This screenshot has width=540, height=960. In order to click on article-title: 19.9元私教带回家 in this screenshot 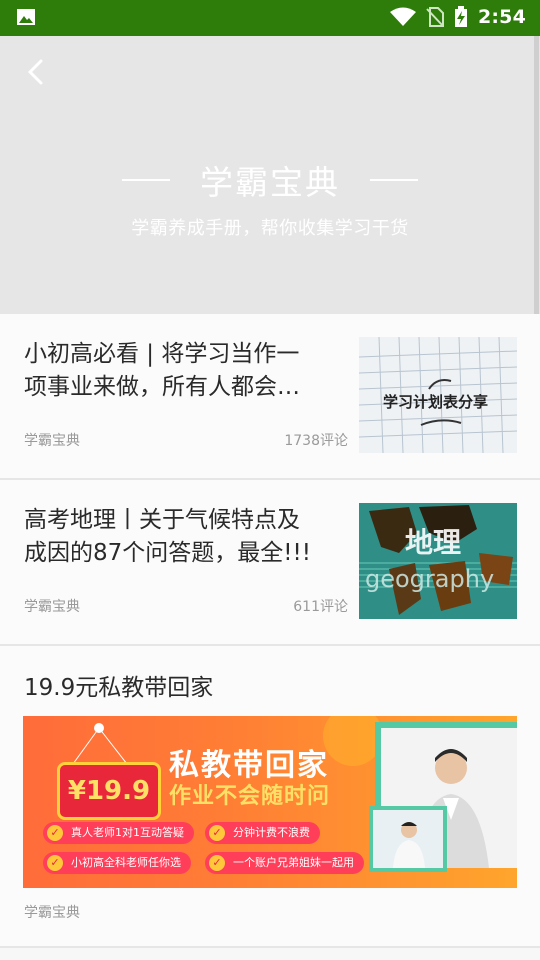, I will do `click(119, 688)`.